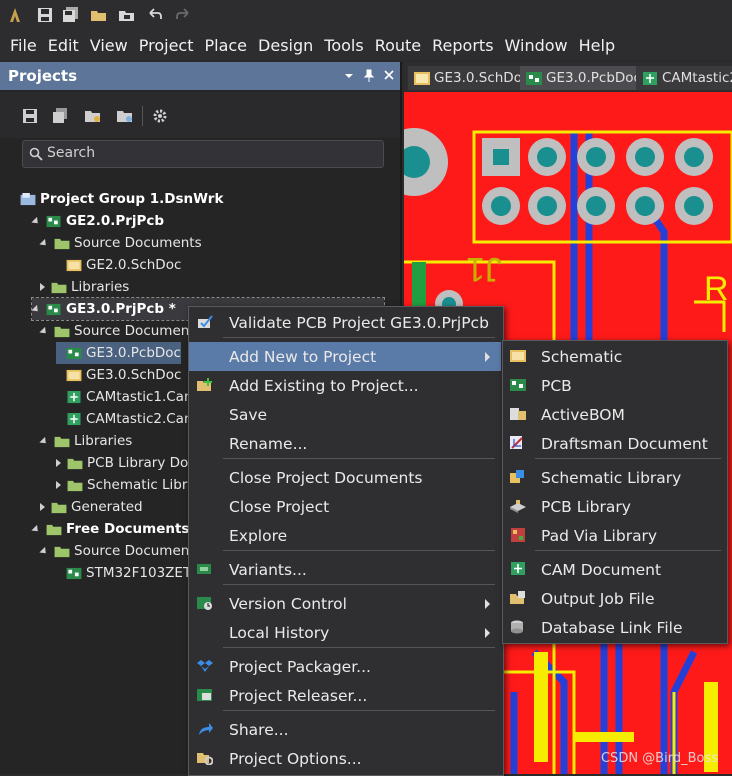 The height and width of the screenshot is (776, 732). Describe the element at coordinates (517, 627) in the screenshot. I see `dblink-icon` at that location.